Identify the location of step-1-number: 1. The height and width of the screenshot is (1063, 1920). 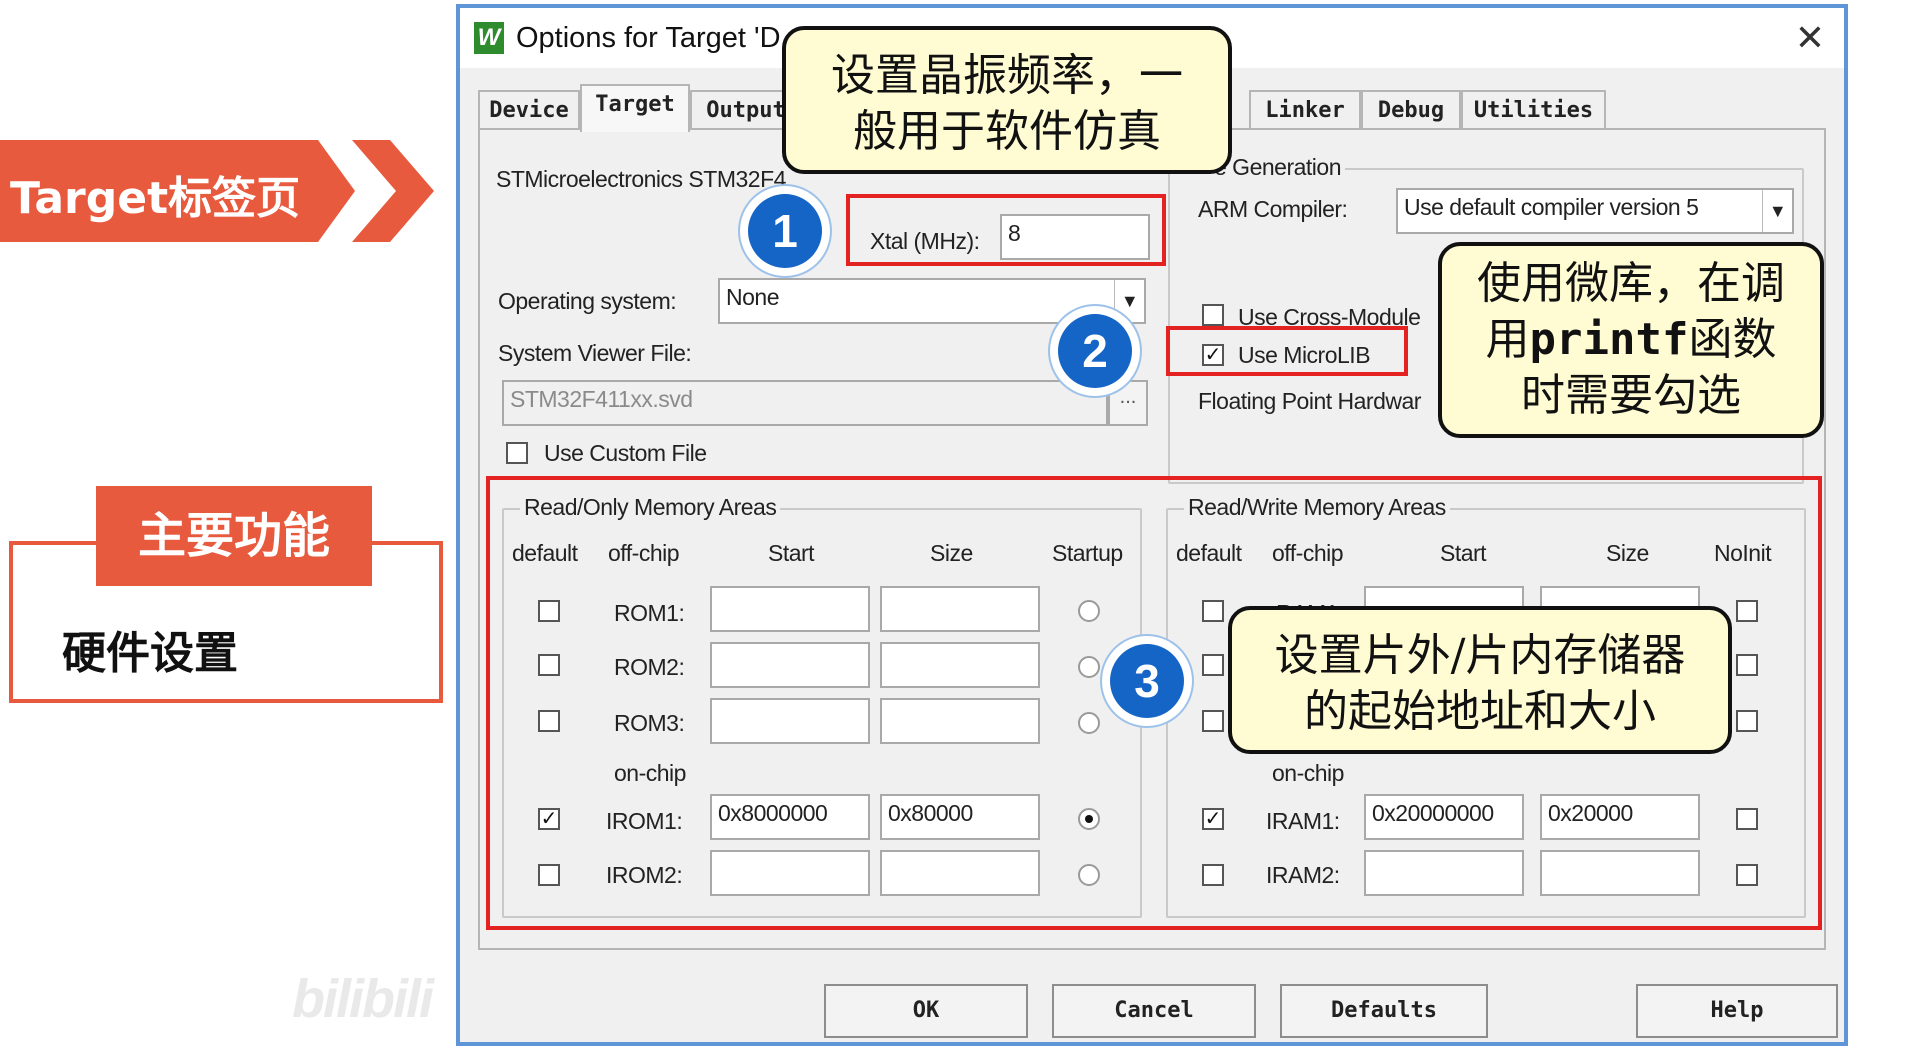
(785, 231).